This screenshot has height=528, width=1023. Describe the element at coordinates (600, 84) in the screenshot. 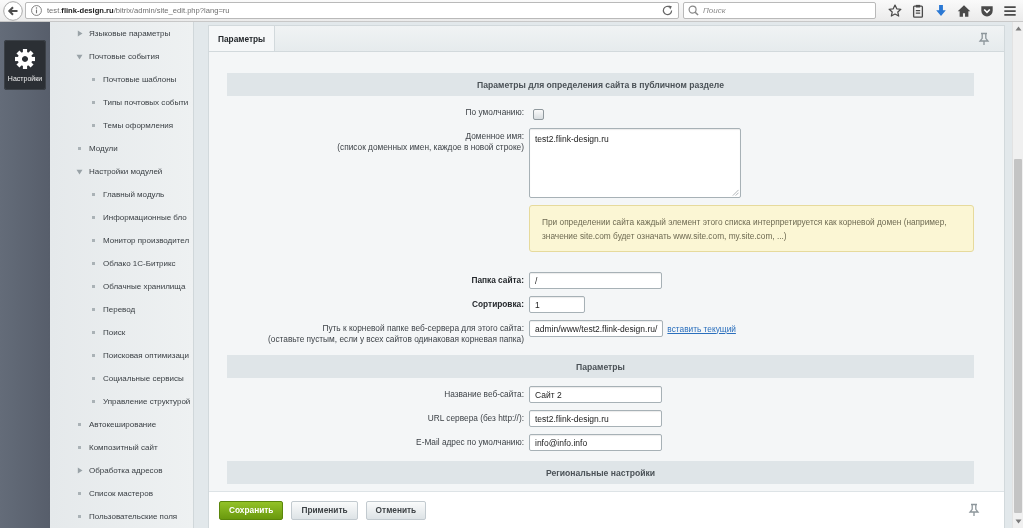

I see `section-header: Параметры для определения сайта в публичном разделе` at that location.